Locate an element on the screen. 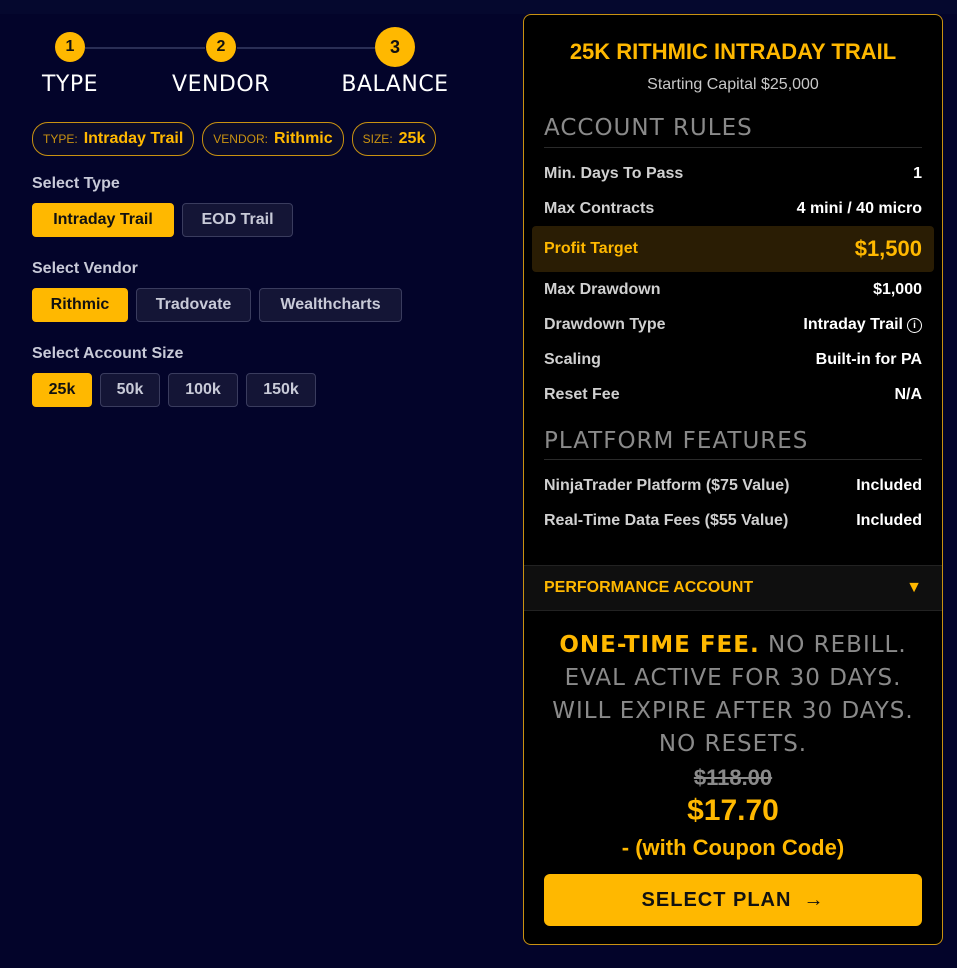 The width and height of the screenshot is (957, 968). type-options: Intraday Trail EOD Trail is located at coordinates (162, 220).